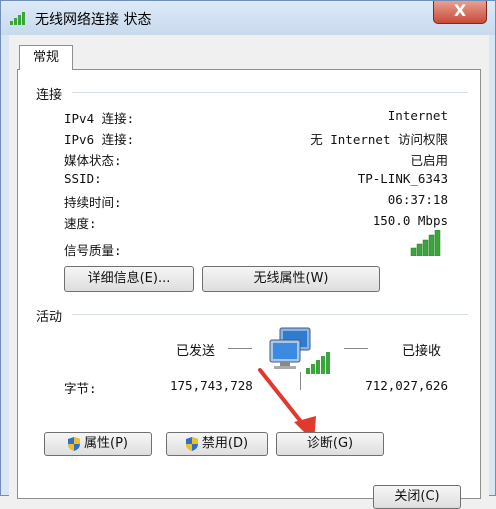 The width and height of the screenshot is (496, 509). I want to click on ipv4-value: Internet, so click(417, 115).